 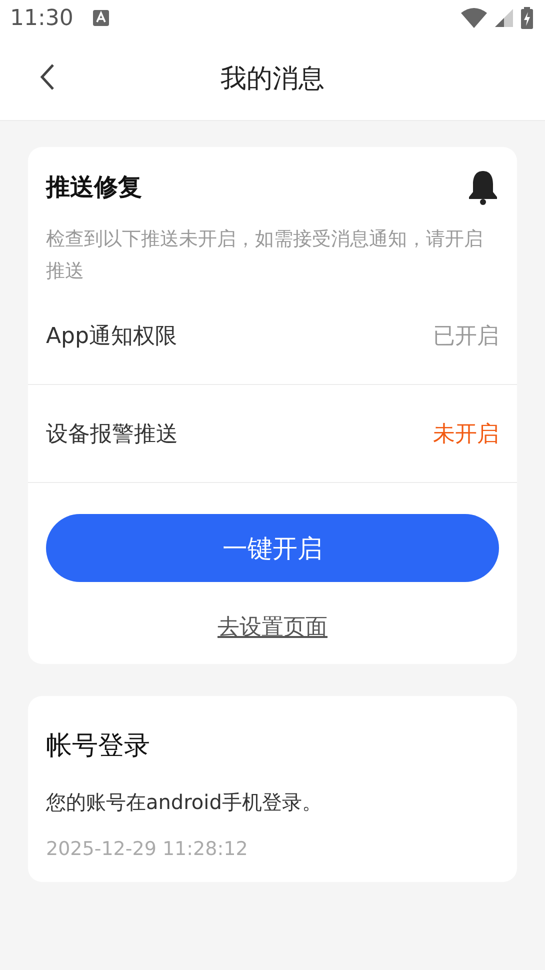 What do you see at coordinates (147, 849) in the screenshot?
I see `message-time: 2025-12-29 11:28:12` at bounding box center [147, 849].